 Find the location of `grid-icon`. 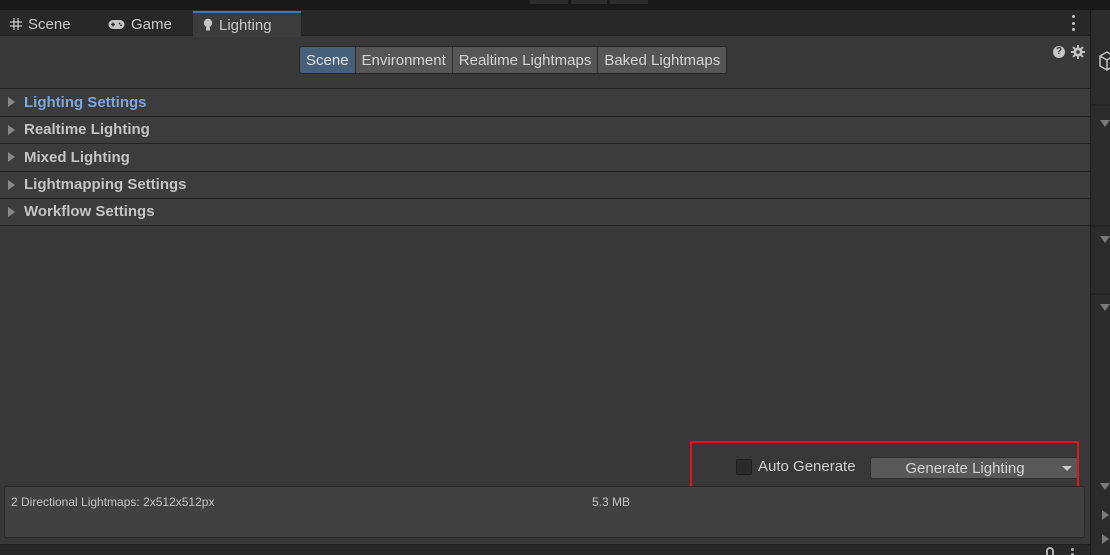

grid-icon is located at coordinates (16, 24).